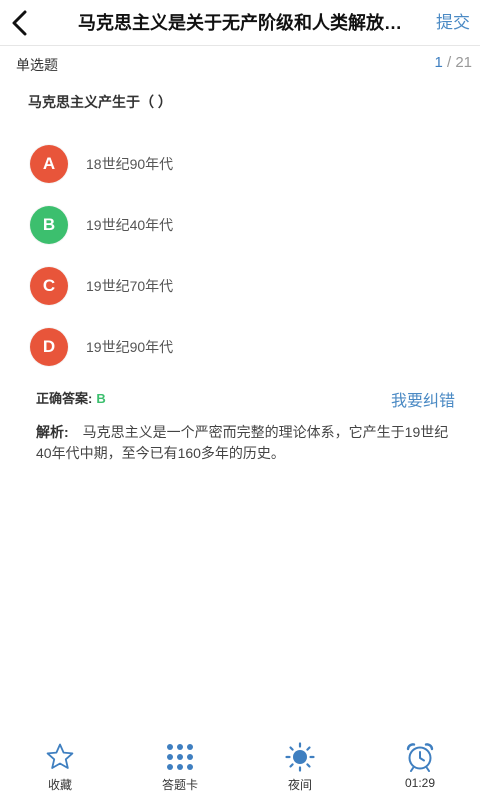  What do you see at coordinates (423, 399) in the screenshot?
I see `report-error-button: 我要纠错` at bounding box center [423, 399].